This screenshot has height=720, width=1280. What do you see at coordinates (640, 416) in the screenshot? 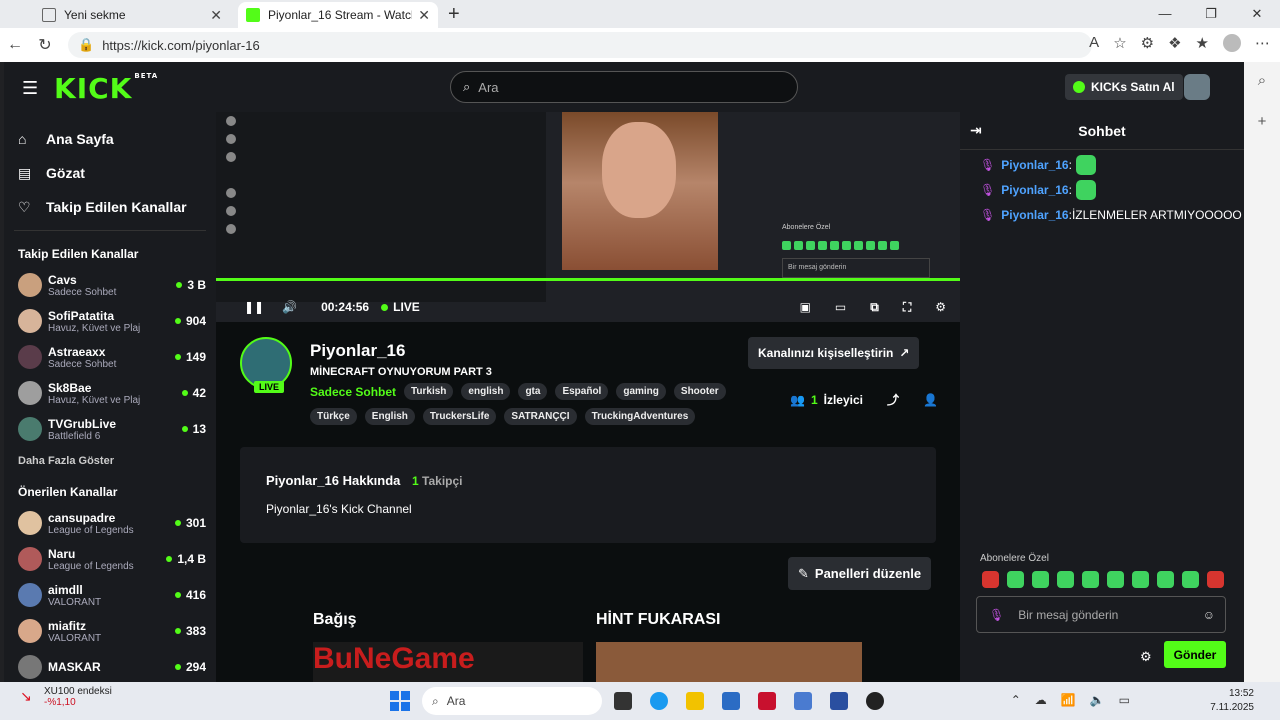
I see `tag: TruckingAdventures` at bounding box center [640, 416].